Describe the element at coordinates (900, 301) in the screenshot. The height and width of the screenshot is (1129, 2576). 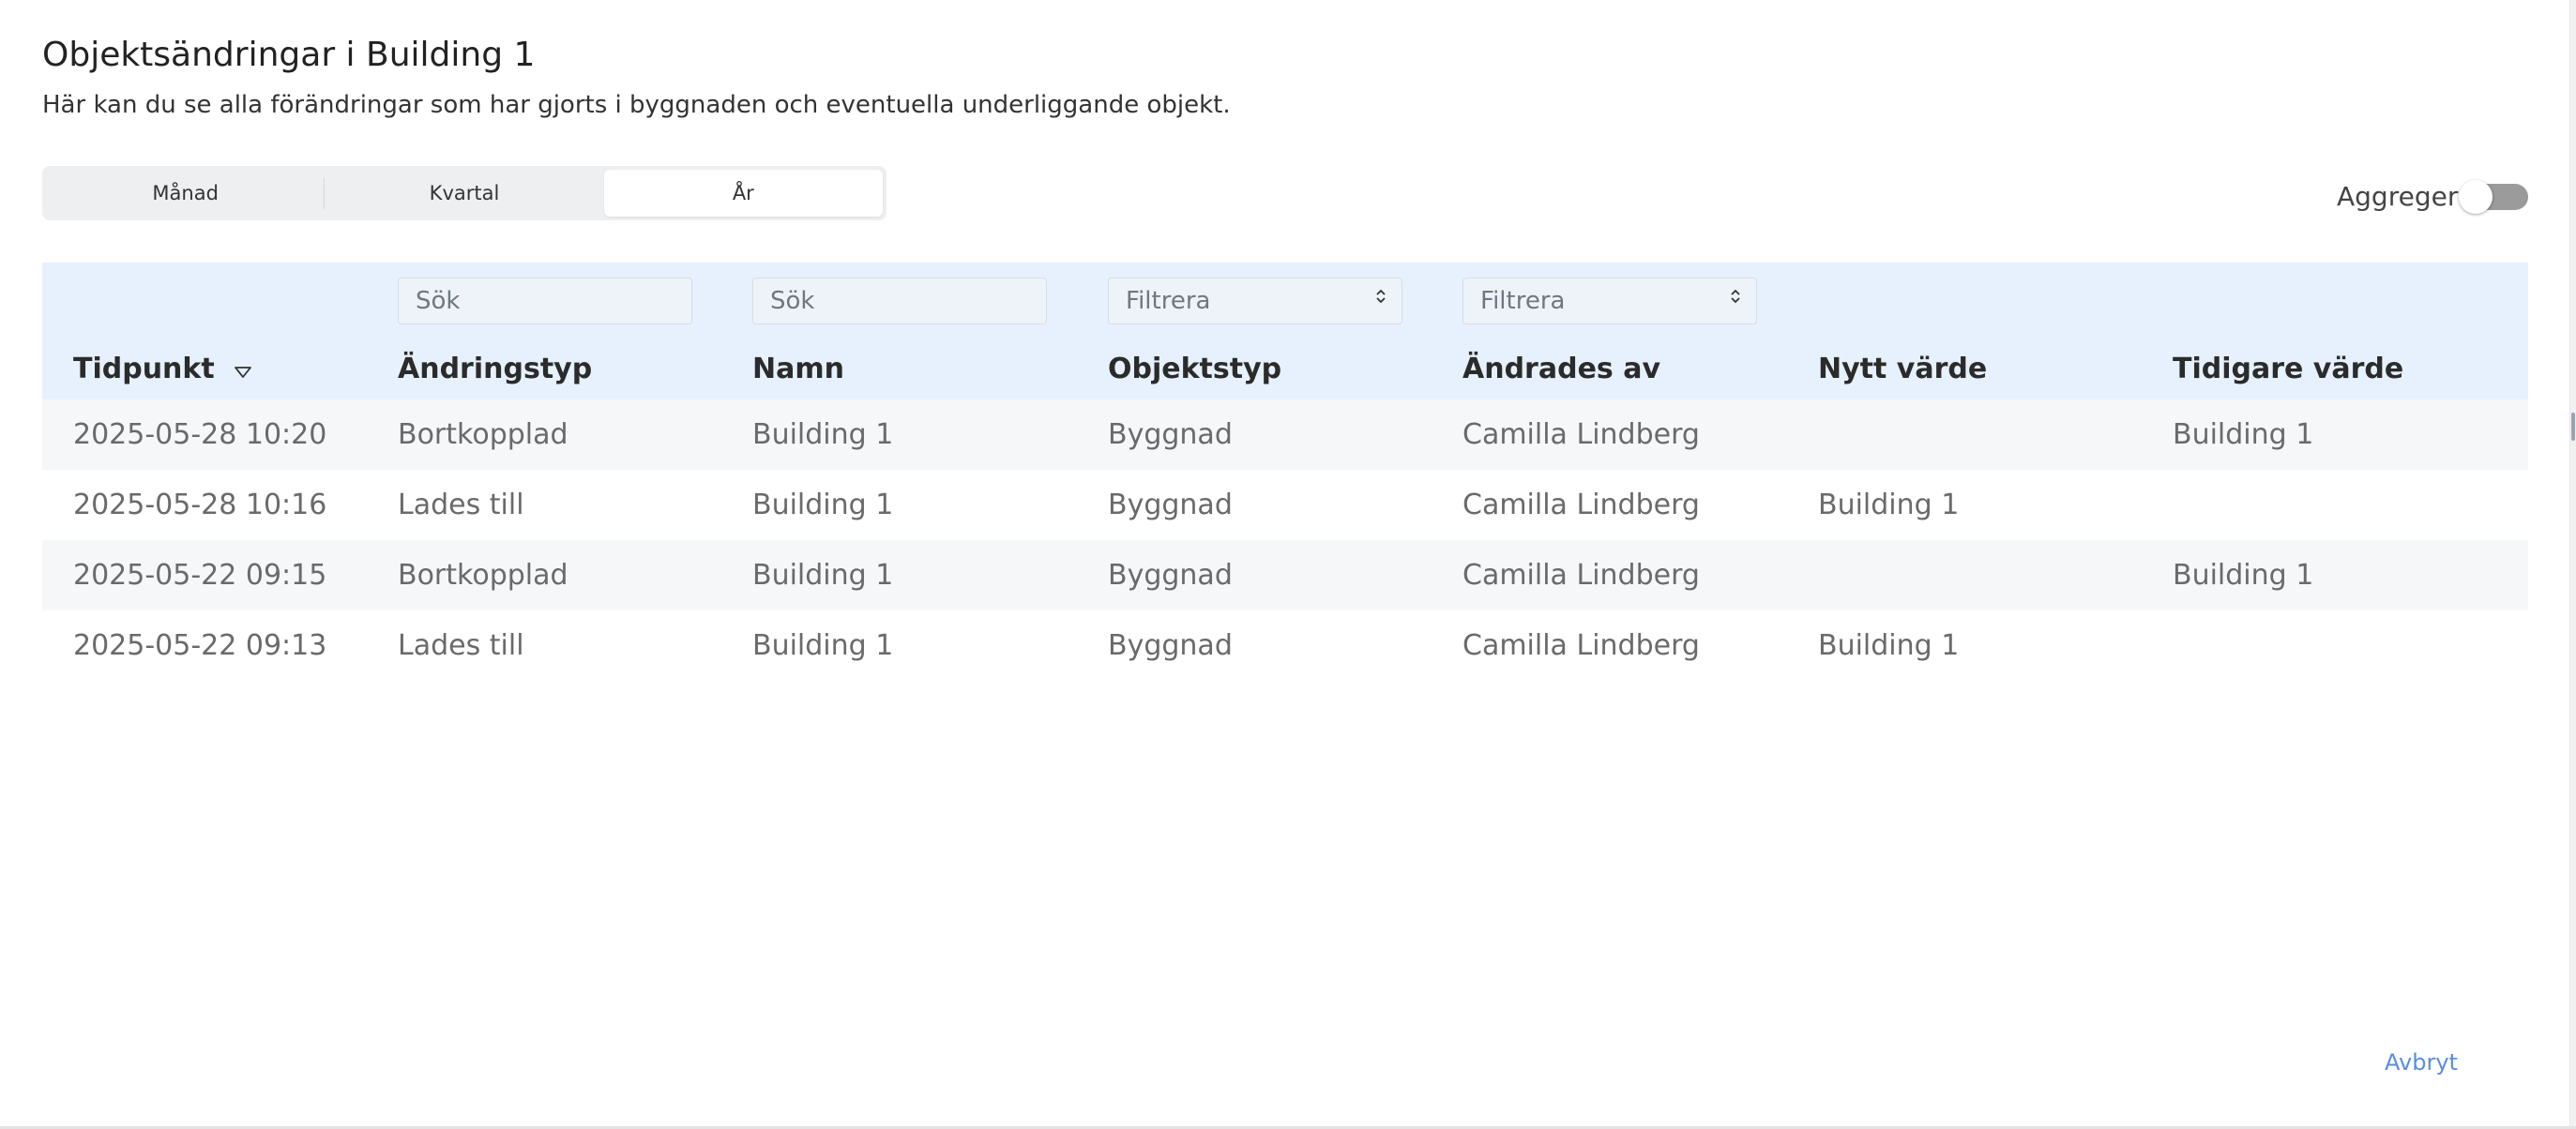
I see `name-search-input: Sök` at that location.